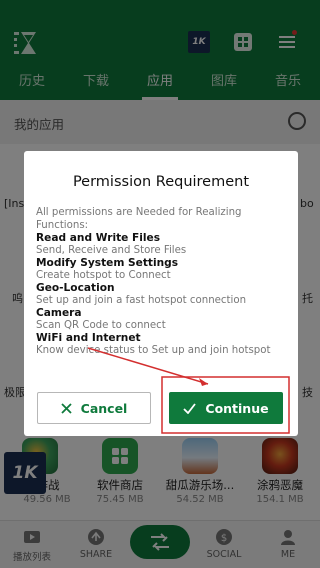 The image size is (320, 568). I want to click on annotation-arrow-highlight, so click(188, 390).